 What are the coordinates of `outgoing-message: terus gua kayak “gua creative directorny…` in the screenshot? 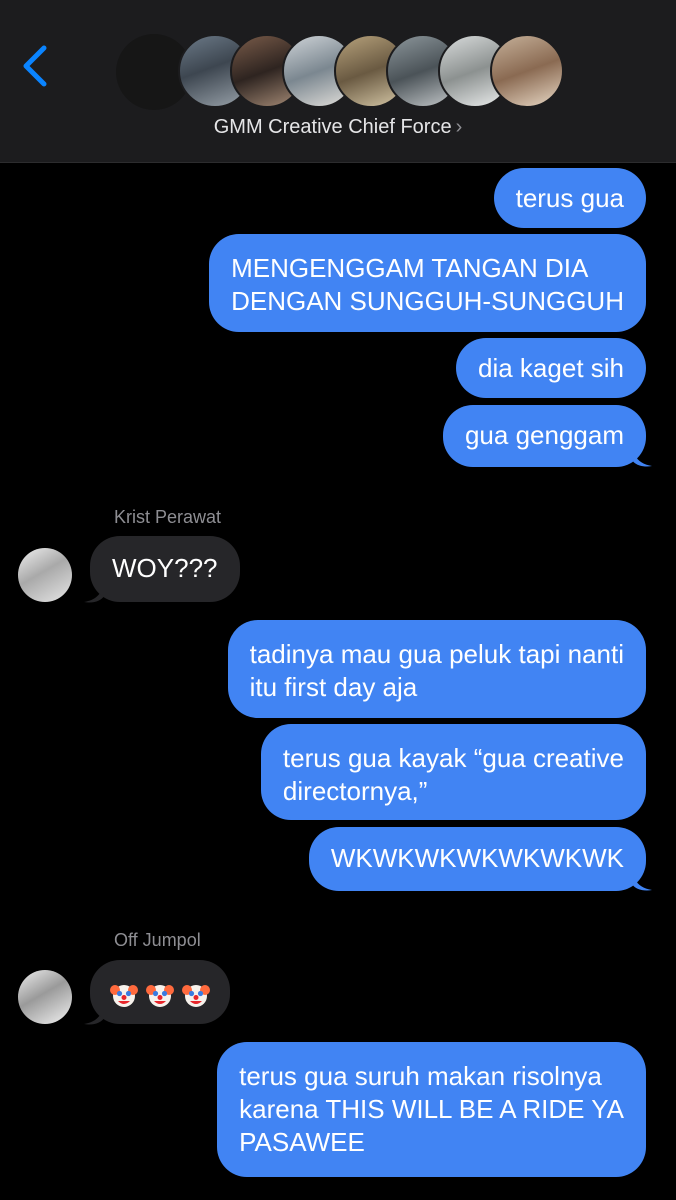 It's located at (453, 772).